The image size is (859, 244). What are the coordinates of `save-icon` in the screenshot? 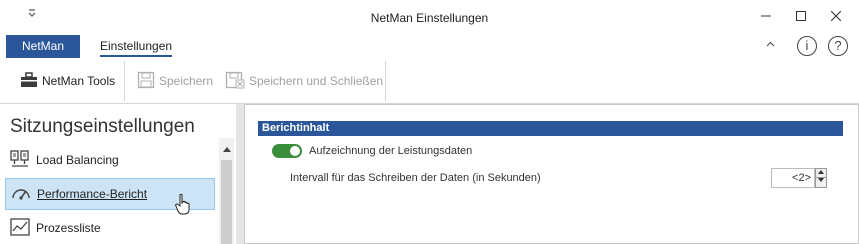 It's located at (146, 81).